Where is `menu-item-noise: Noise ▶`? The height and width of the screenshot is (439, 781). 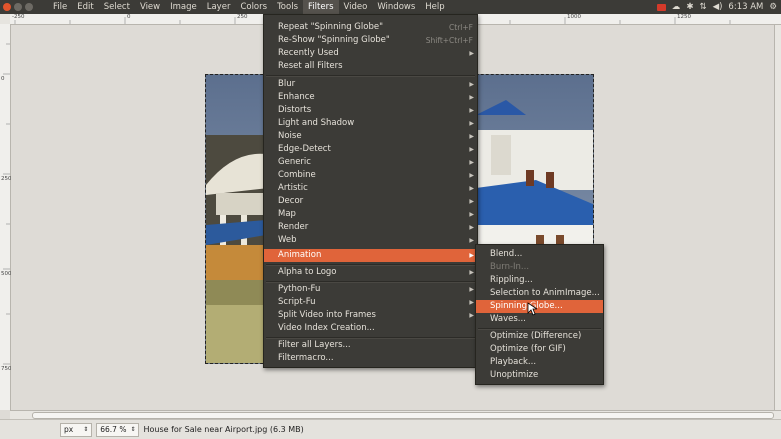
menu-item-noise: Noise ▶ is located at coordinates (370, 136).